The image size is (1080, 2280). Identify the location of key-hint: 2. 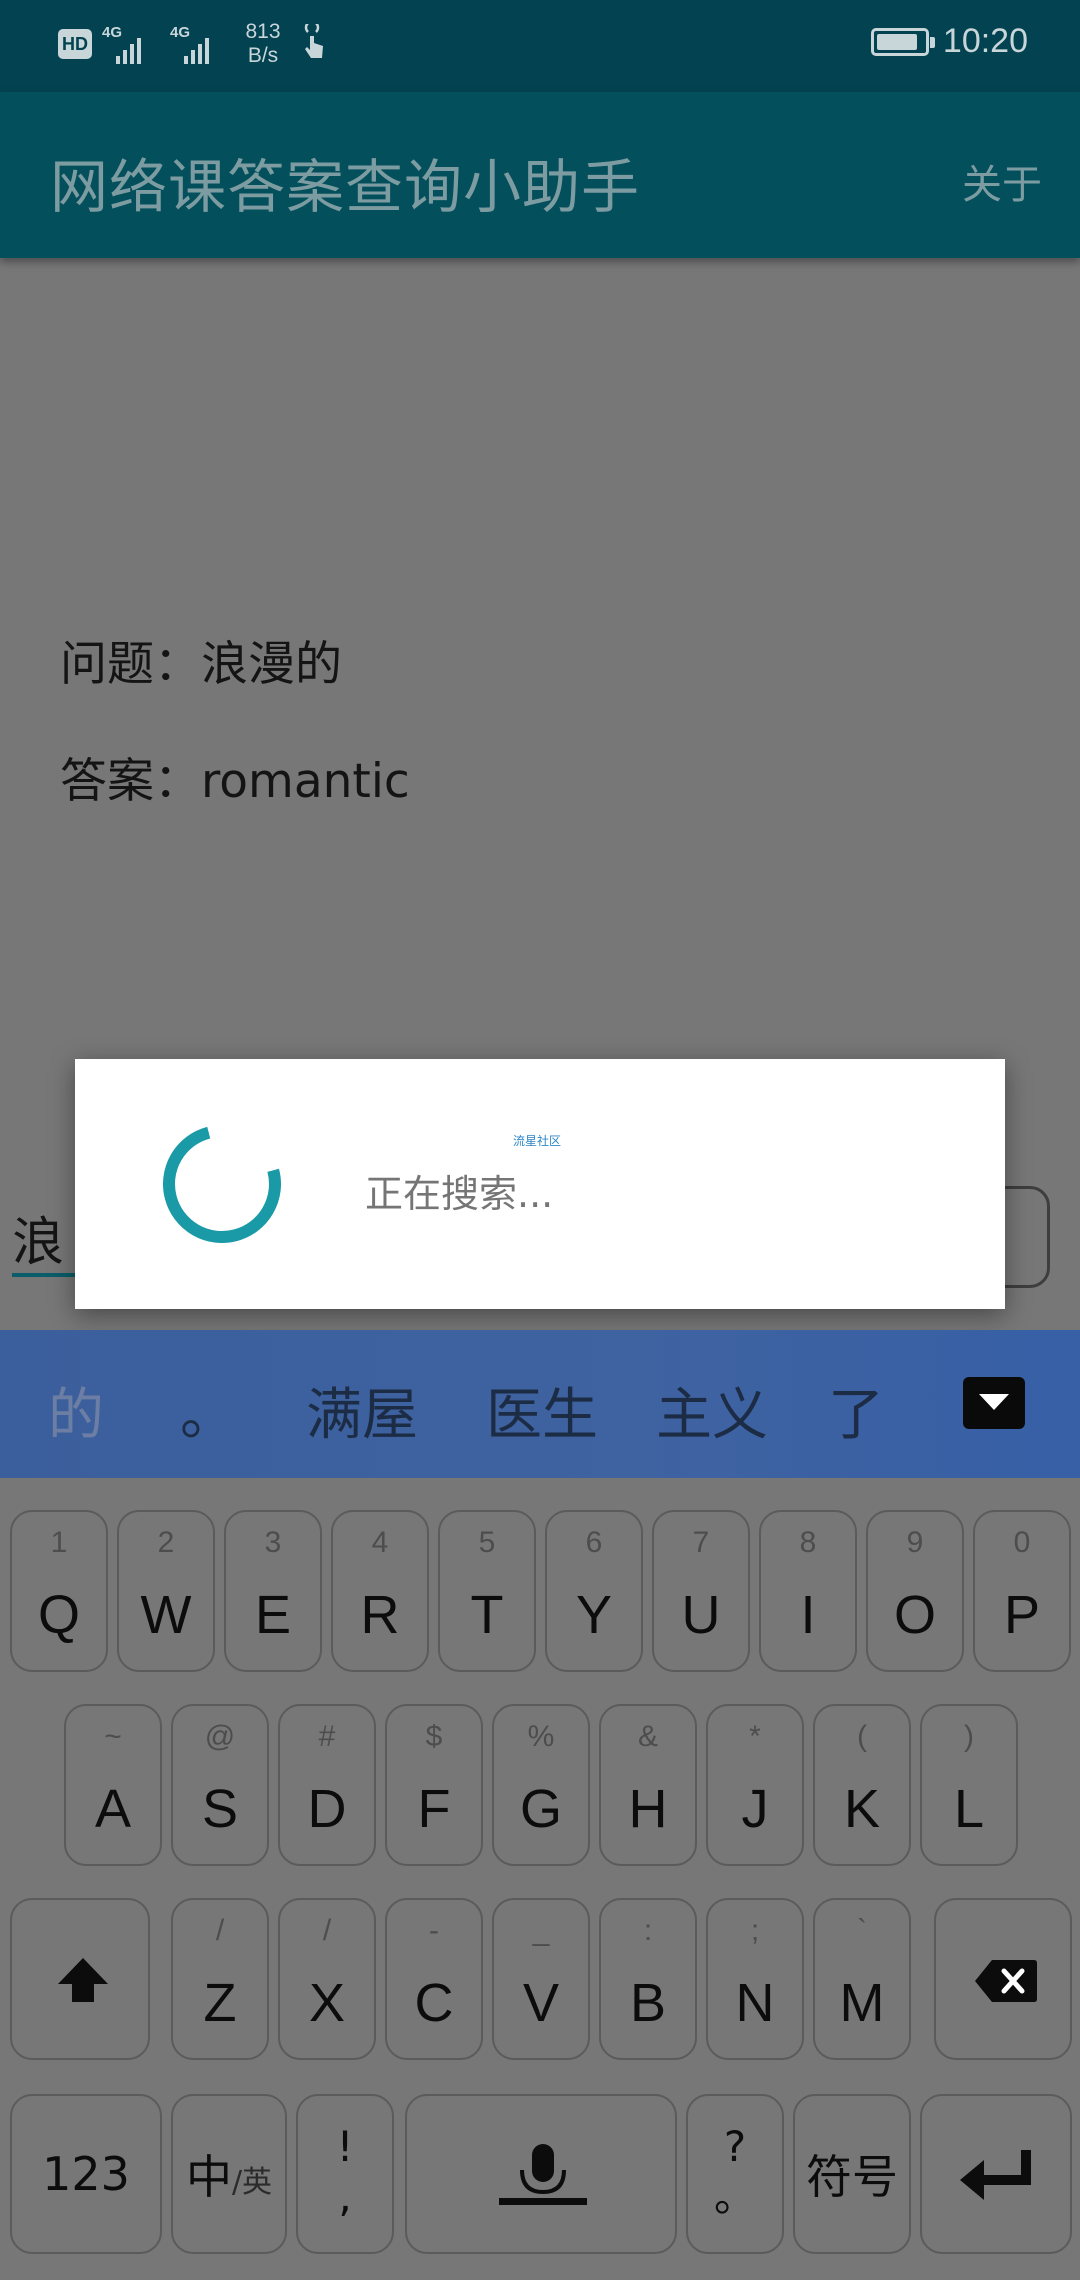
(166, 1542).